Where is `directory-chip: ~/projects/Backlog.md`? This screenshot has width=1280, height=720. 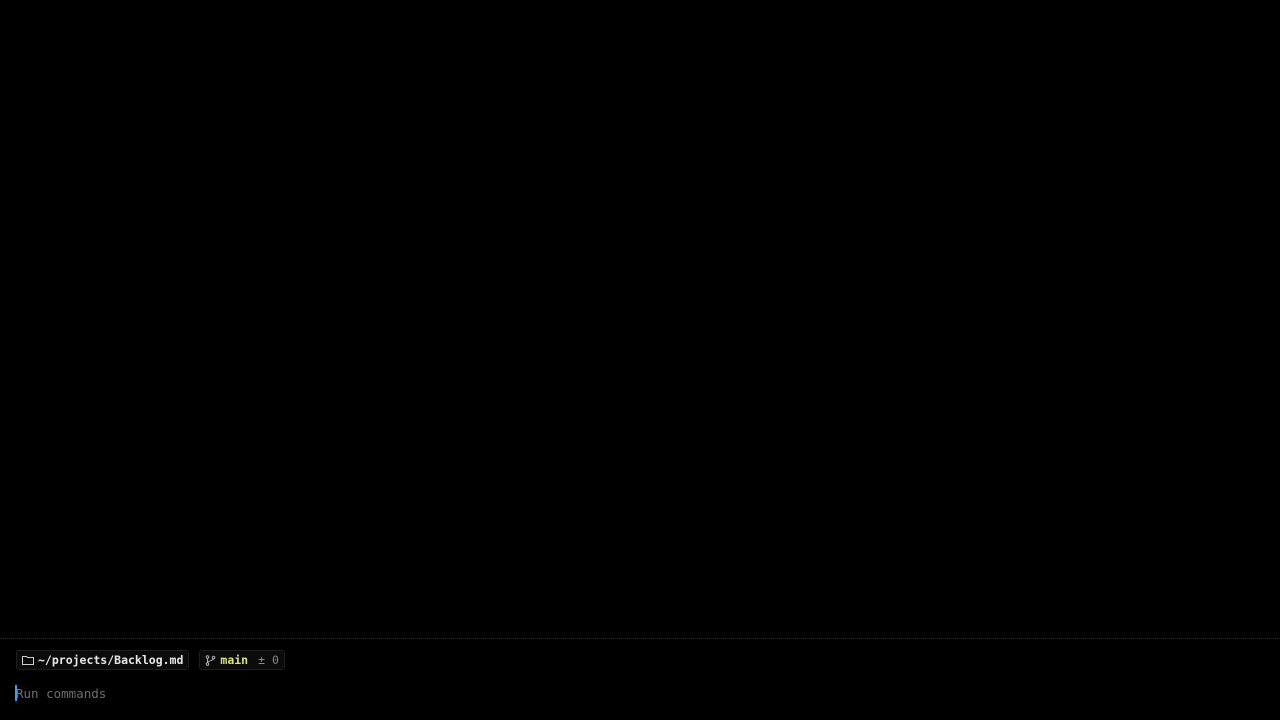
directory-chip: ~/projects/Backlog.md is located at coordinates (103, 660).